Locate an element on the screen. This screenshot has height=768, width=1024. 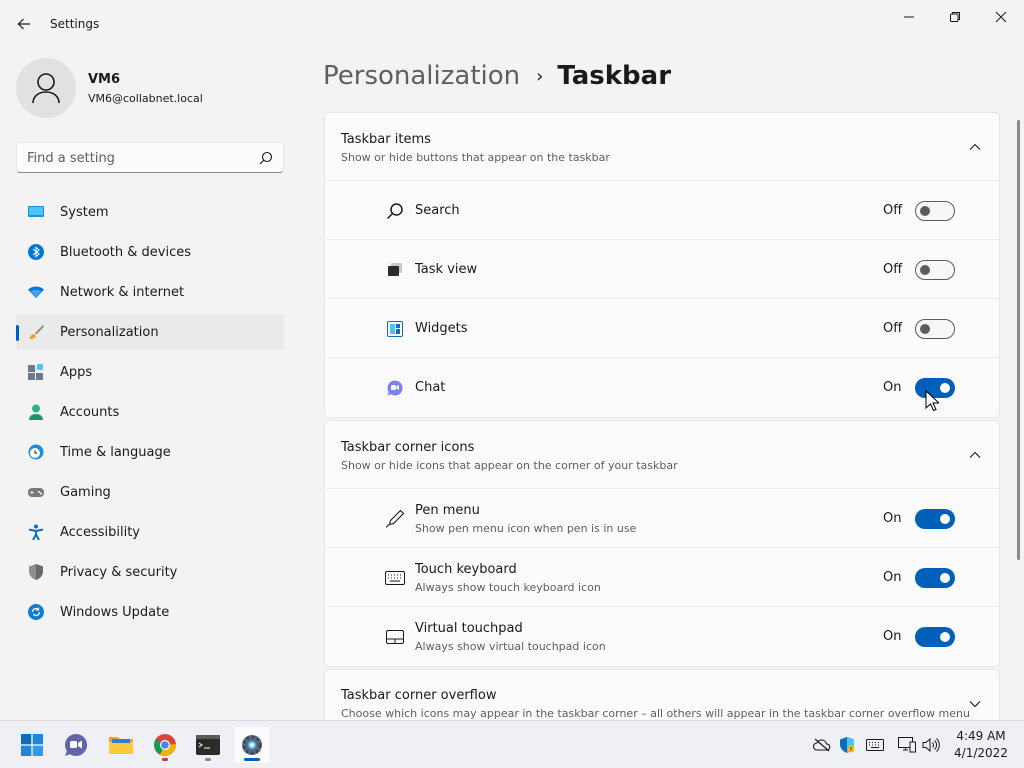
clock-globe-icon is located at coordinates (36, 452).